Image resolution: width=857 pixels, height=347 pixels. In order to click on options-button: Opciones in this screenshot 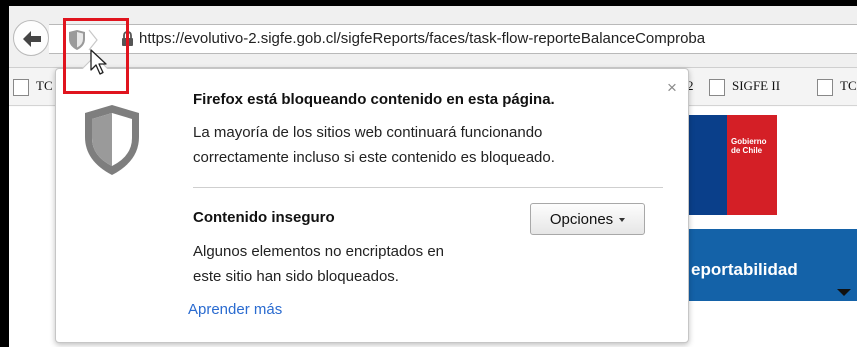, I will do `click(587, 219)`.